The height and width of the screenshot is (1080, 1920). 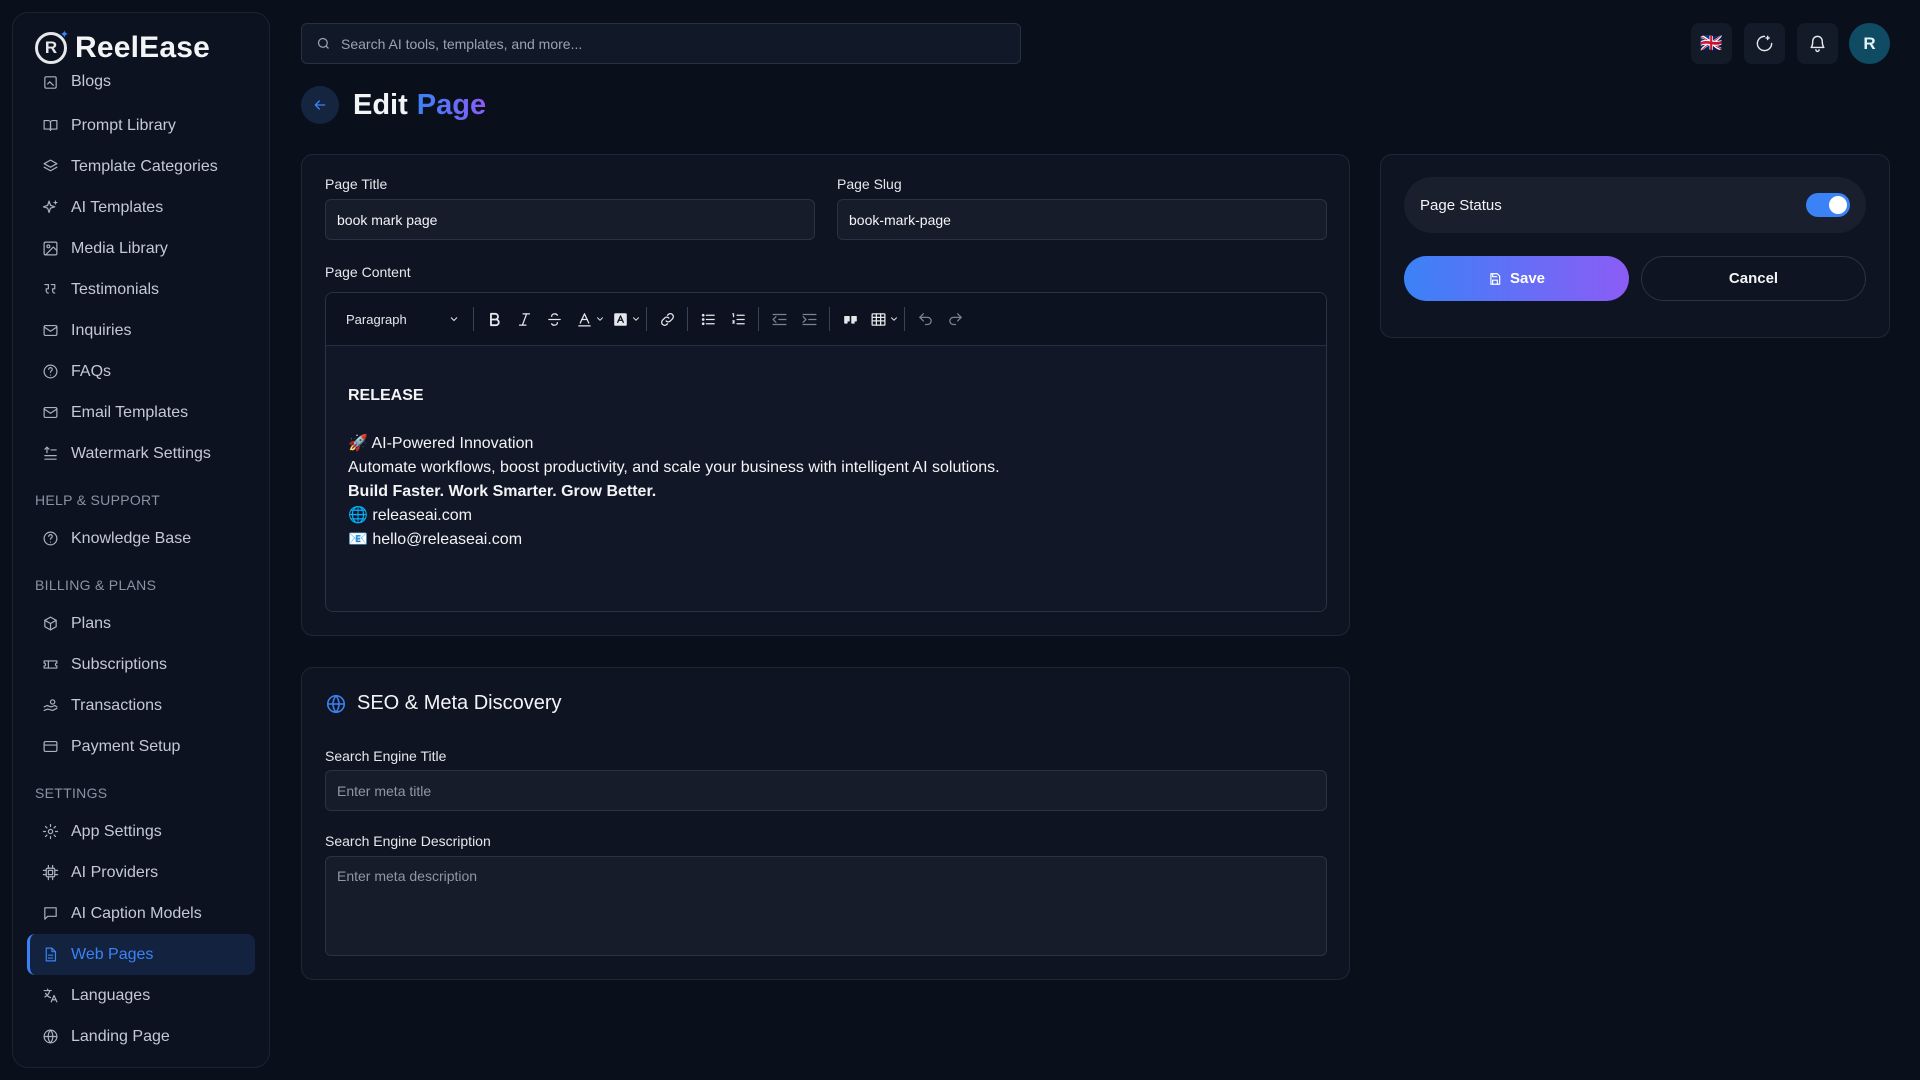 I want to click on link-button, so click(x=667, y=319).